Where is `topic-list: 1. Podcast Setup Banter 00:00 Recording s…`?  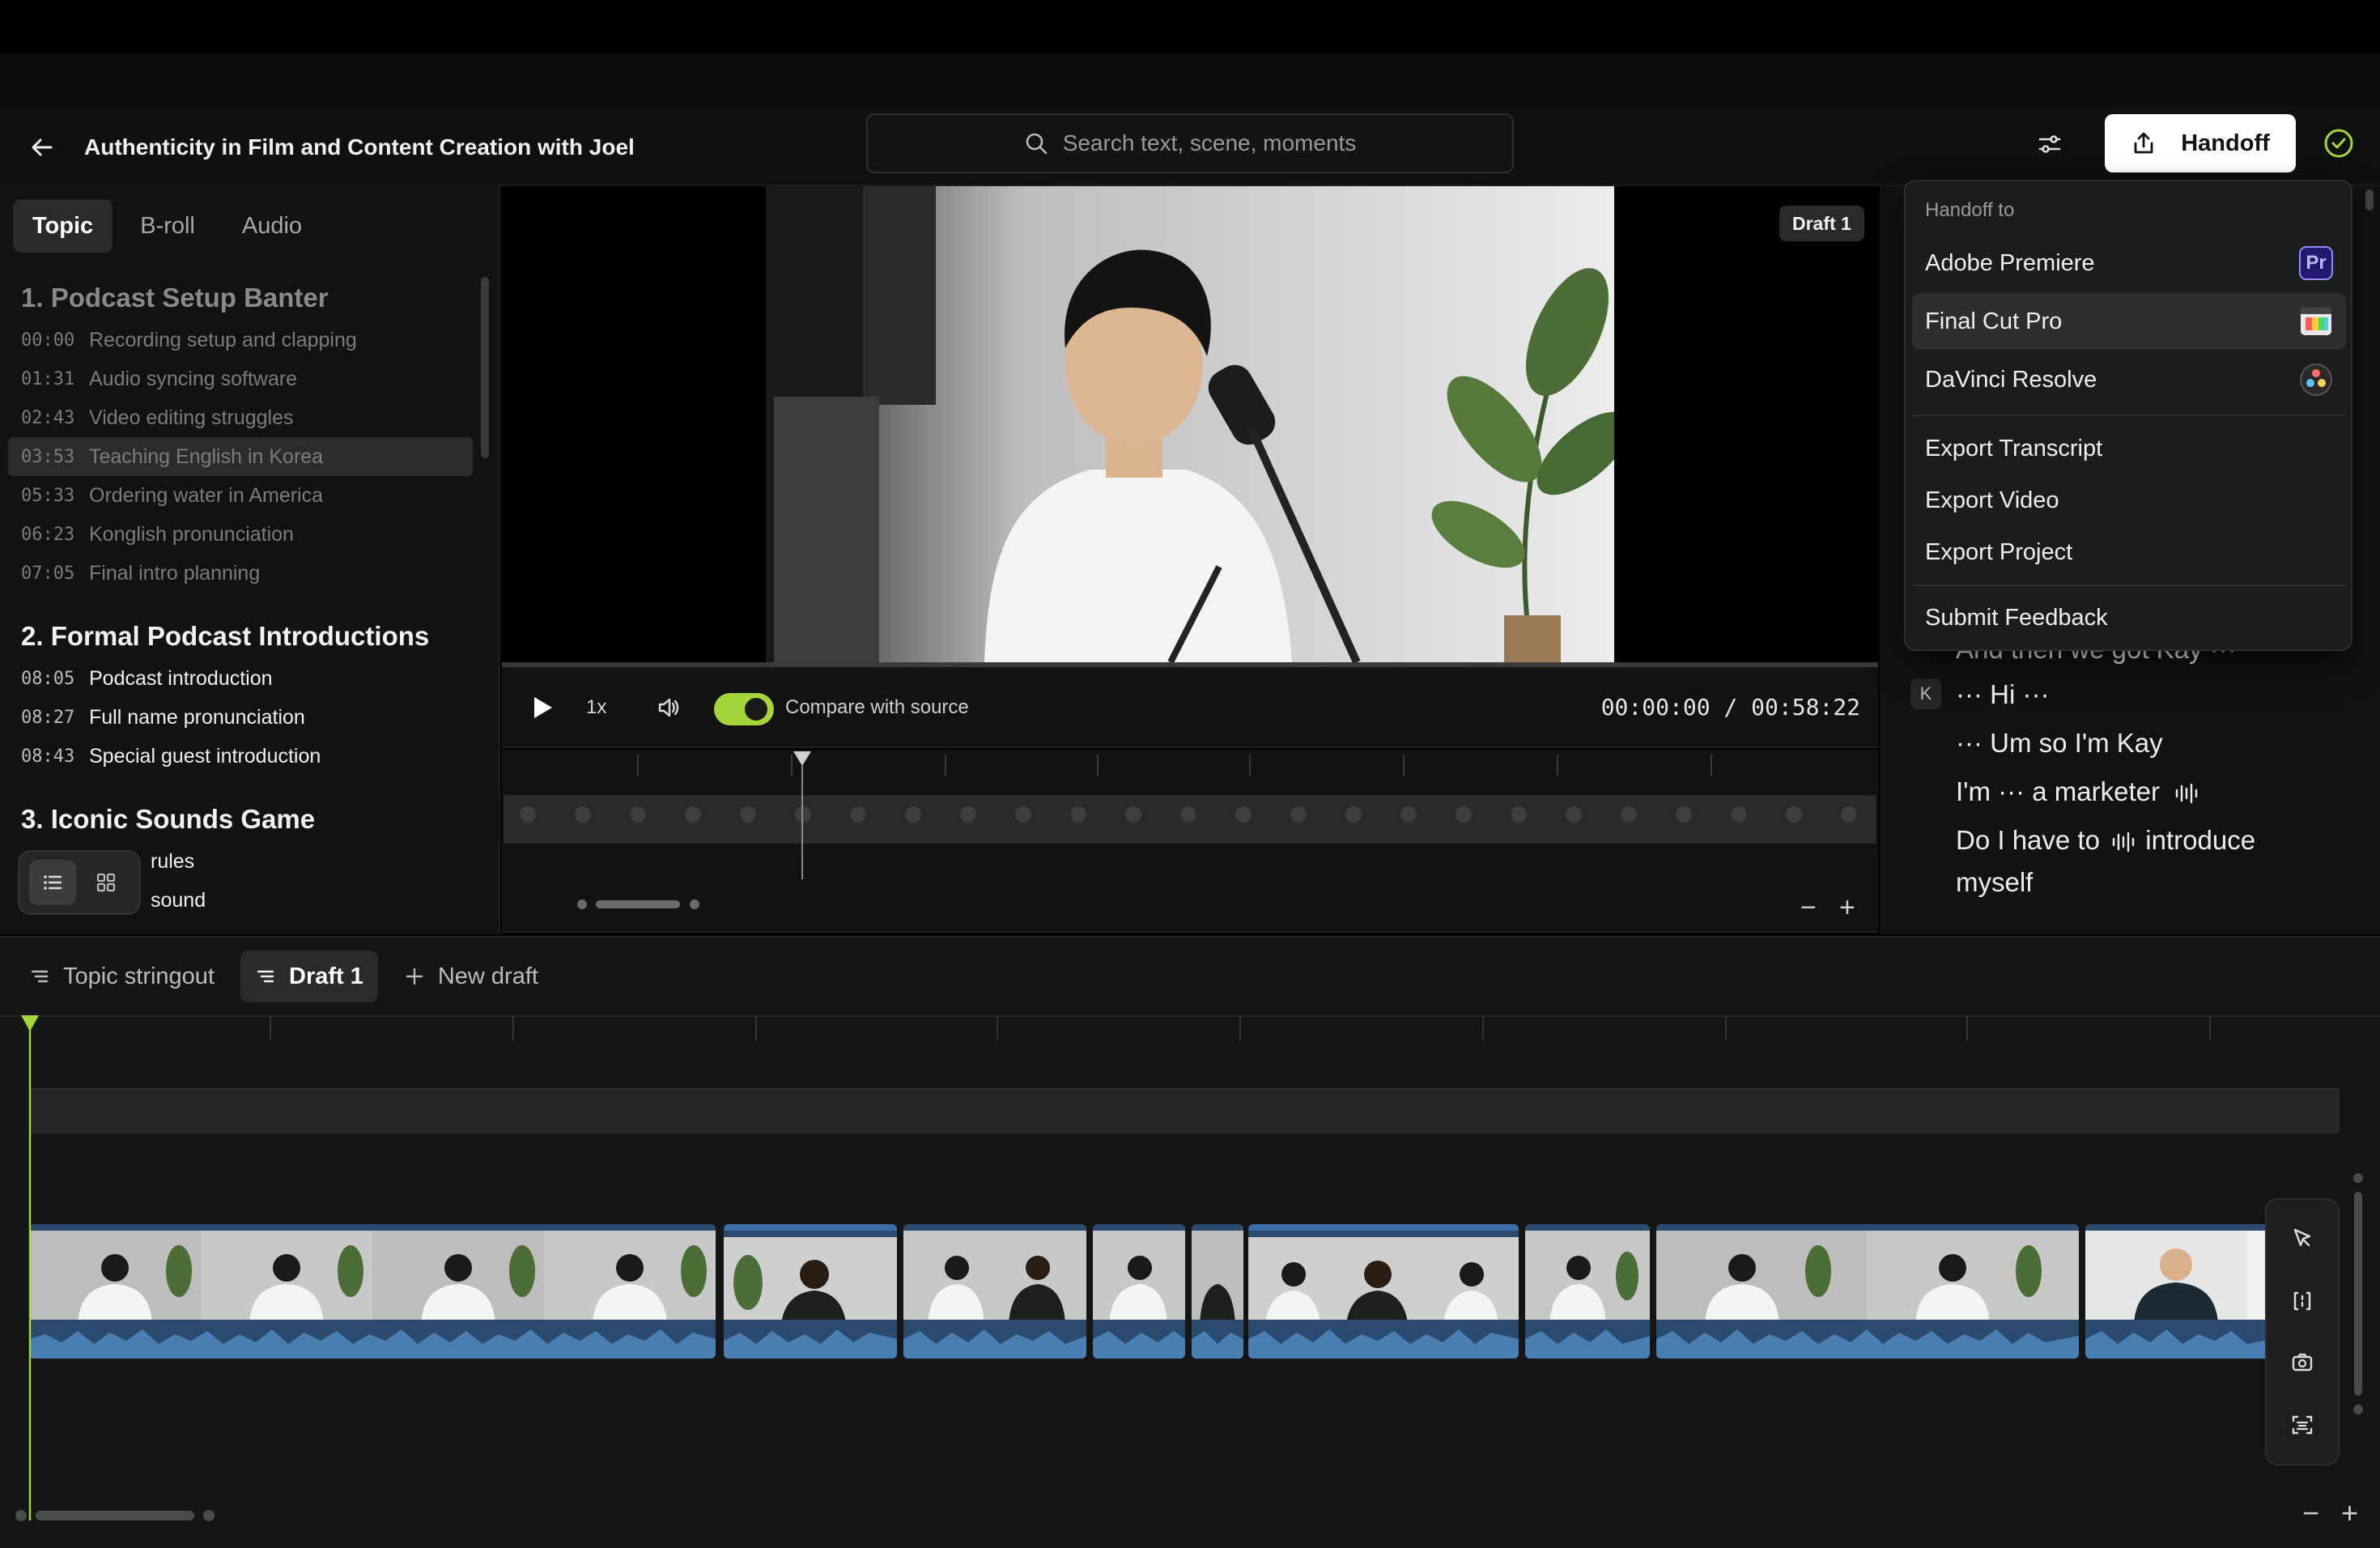
topic-list: 1. Podcast Setup Banter 00:00 Recording s… is located at coordinates (241, 597).